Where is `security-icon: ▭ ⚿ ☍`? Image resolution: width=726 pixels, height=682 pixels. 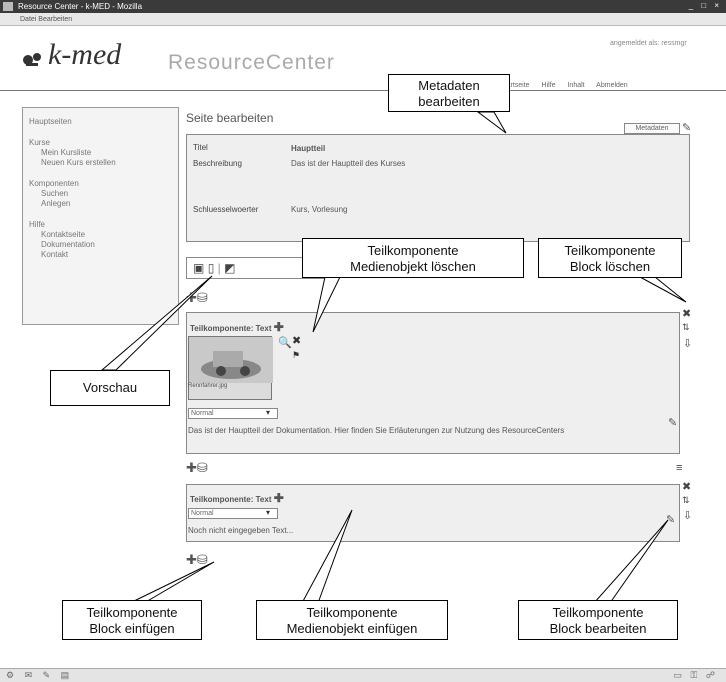
security-icon: ▭ ⚿ ☍ is located at coordinates (696, 675).